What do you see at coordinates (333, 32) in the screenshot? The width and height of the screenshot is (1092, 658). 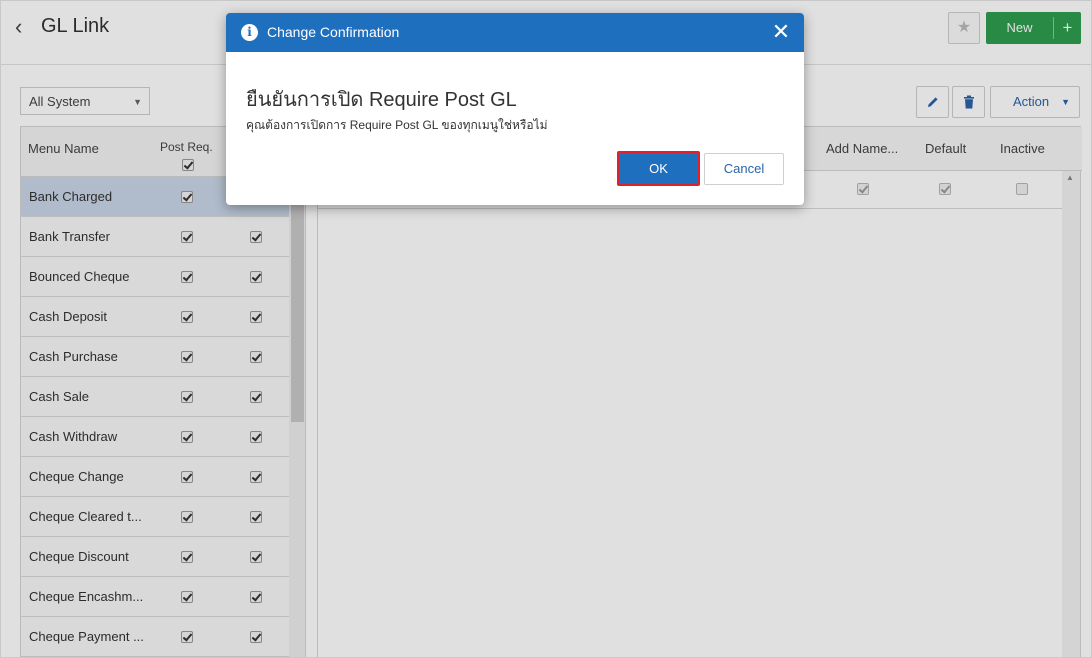 I see `dialog-title: Change Confirmation` at bounding box center [333, 32].